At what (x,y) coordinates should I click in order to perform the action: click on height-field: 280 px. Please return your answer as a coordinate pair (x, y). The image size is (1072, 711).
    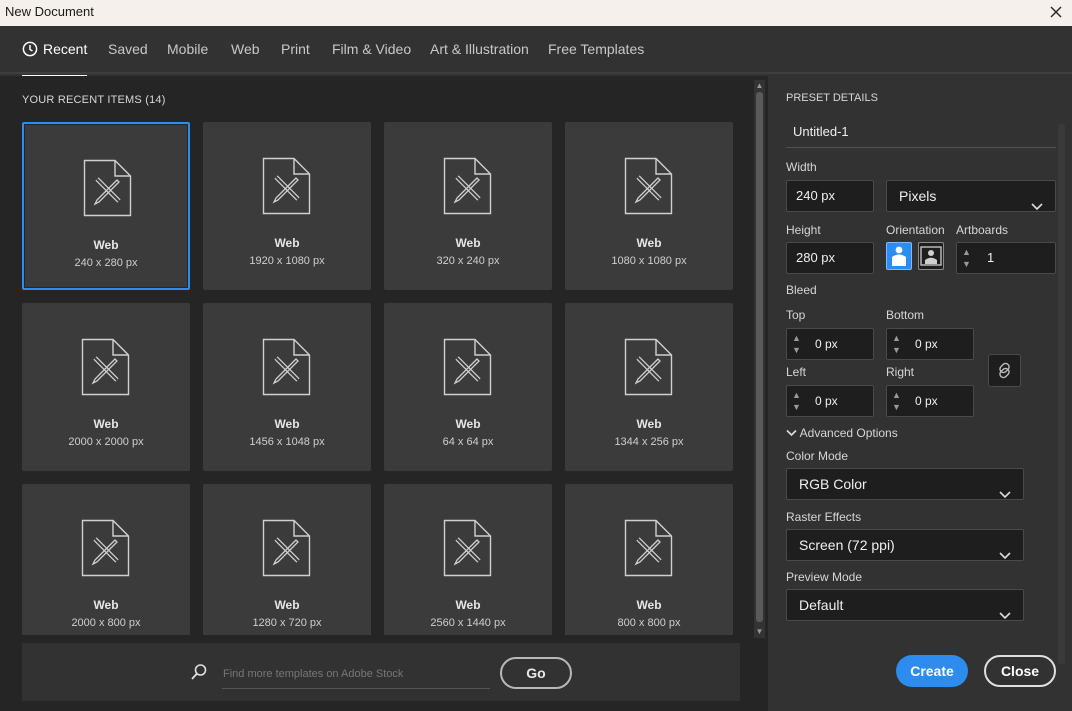
    Looking at the image, I should click on (830, 258).